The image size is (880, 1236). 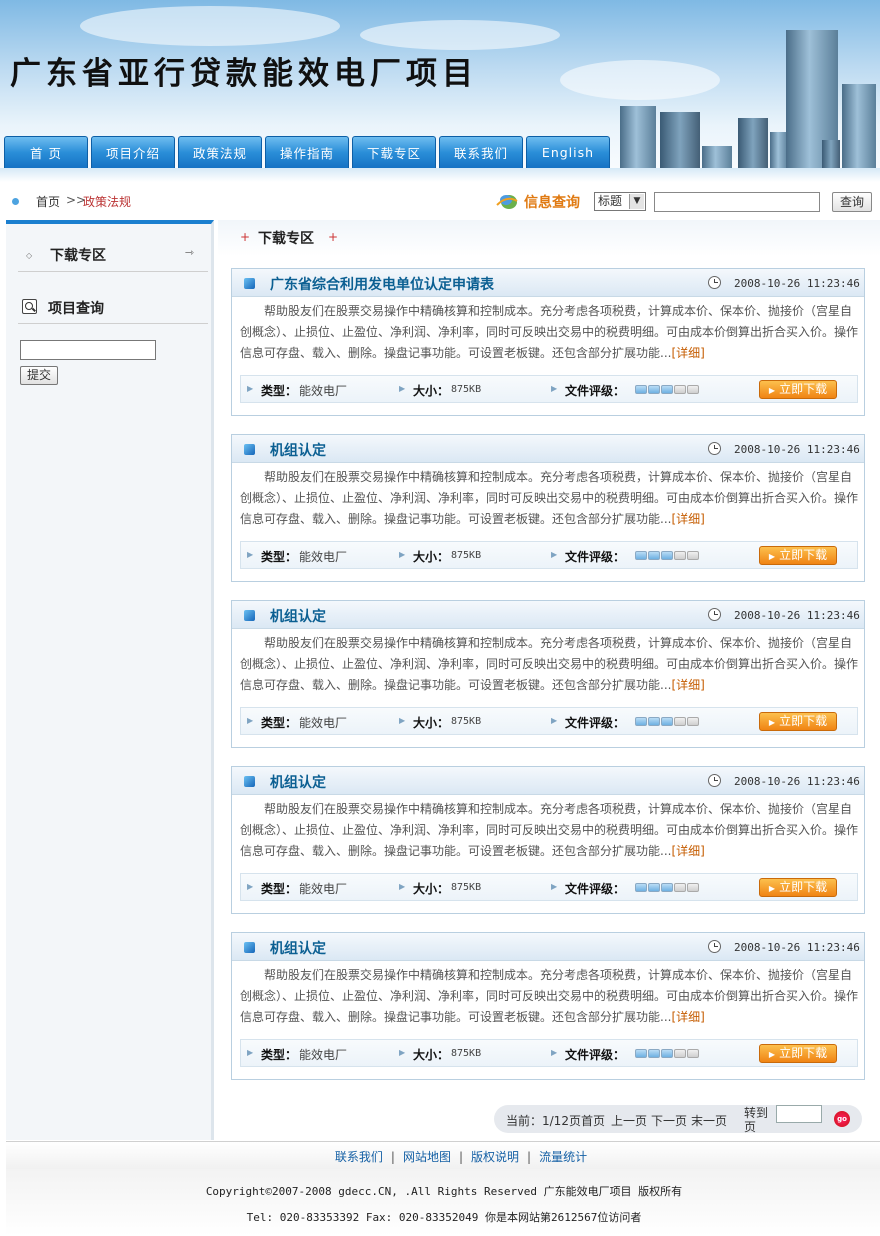 I want to click on breadcrumb-current: 政策法规, so click(x=107, y=201).